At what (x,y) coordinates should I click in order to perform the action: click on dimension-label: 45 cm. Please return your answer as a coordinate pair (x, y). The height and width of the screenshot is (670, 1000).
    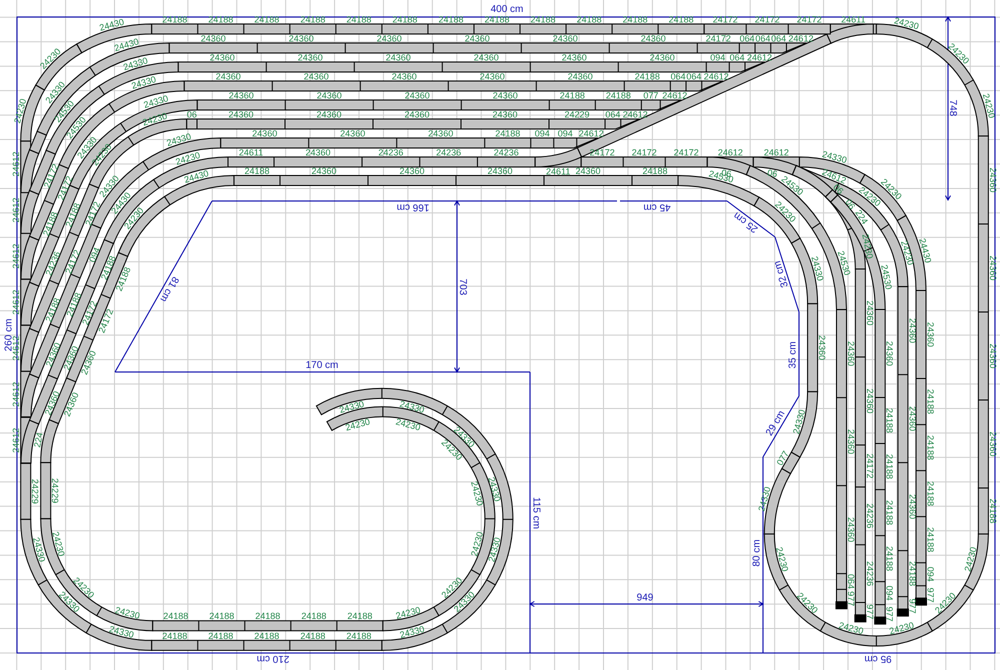
    Looking at the image, I should click on (657, 207).